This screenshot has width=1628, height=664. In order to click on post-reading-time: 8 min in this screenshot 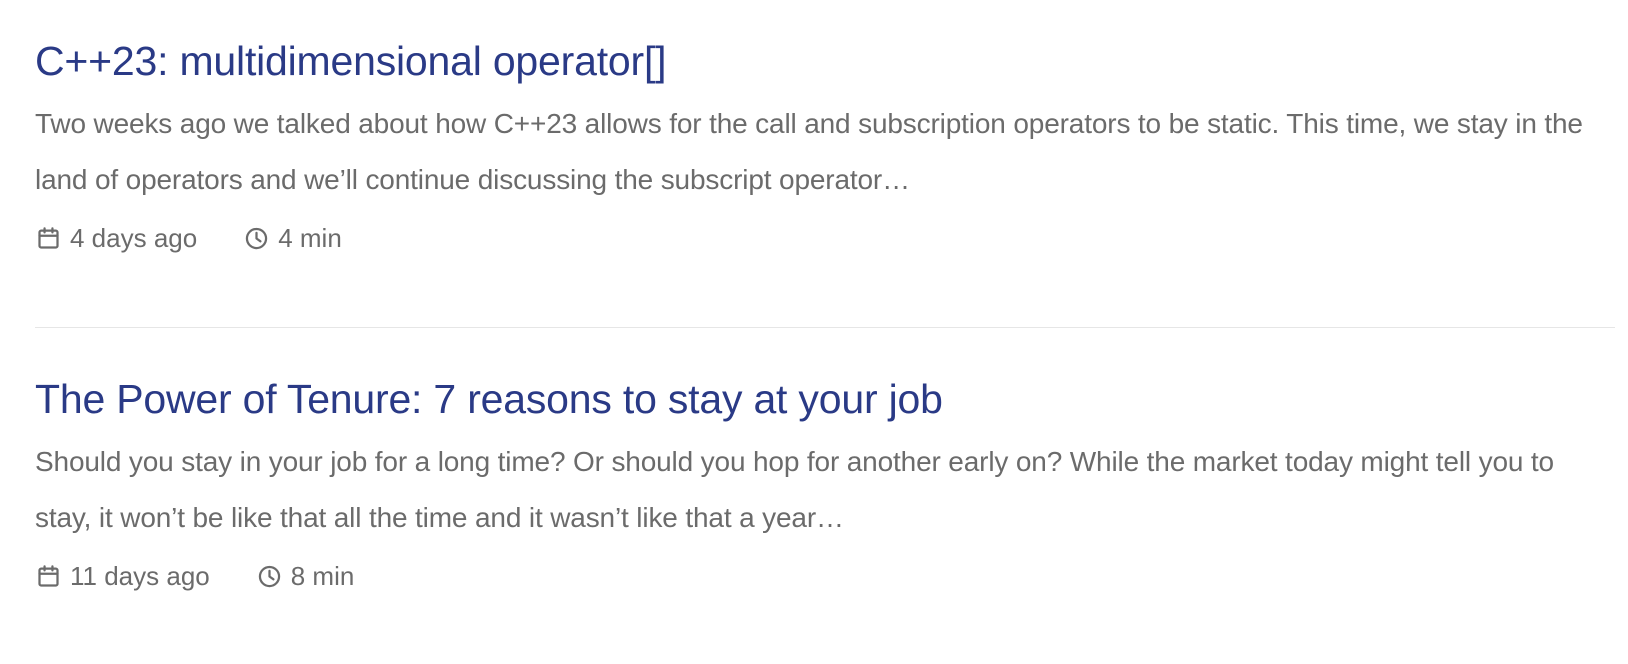, I will do `click(305, 576)`.